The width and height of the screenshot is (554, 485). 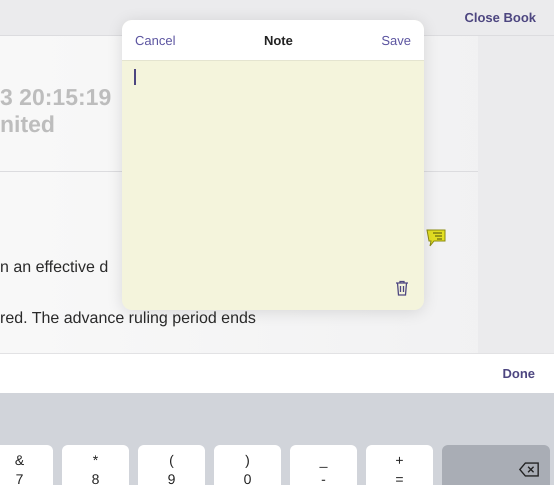 I want to click on backspace-key, so click(x=496, y=465).